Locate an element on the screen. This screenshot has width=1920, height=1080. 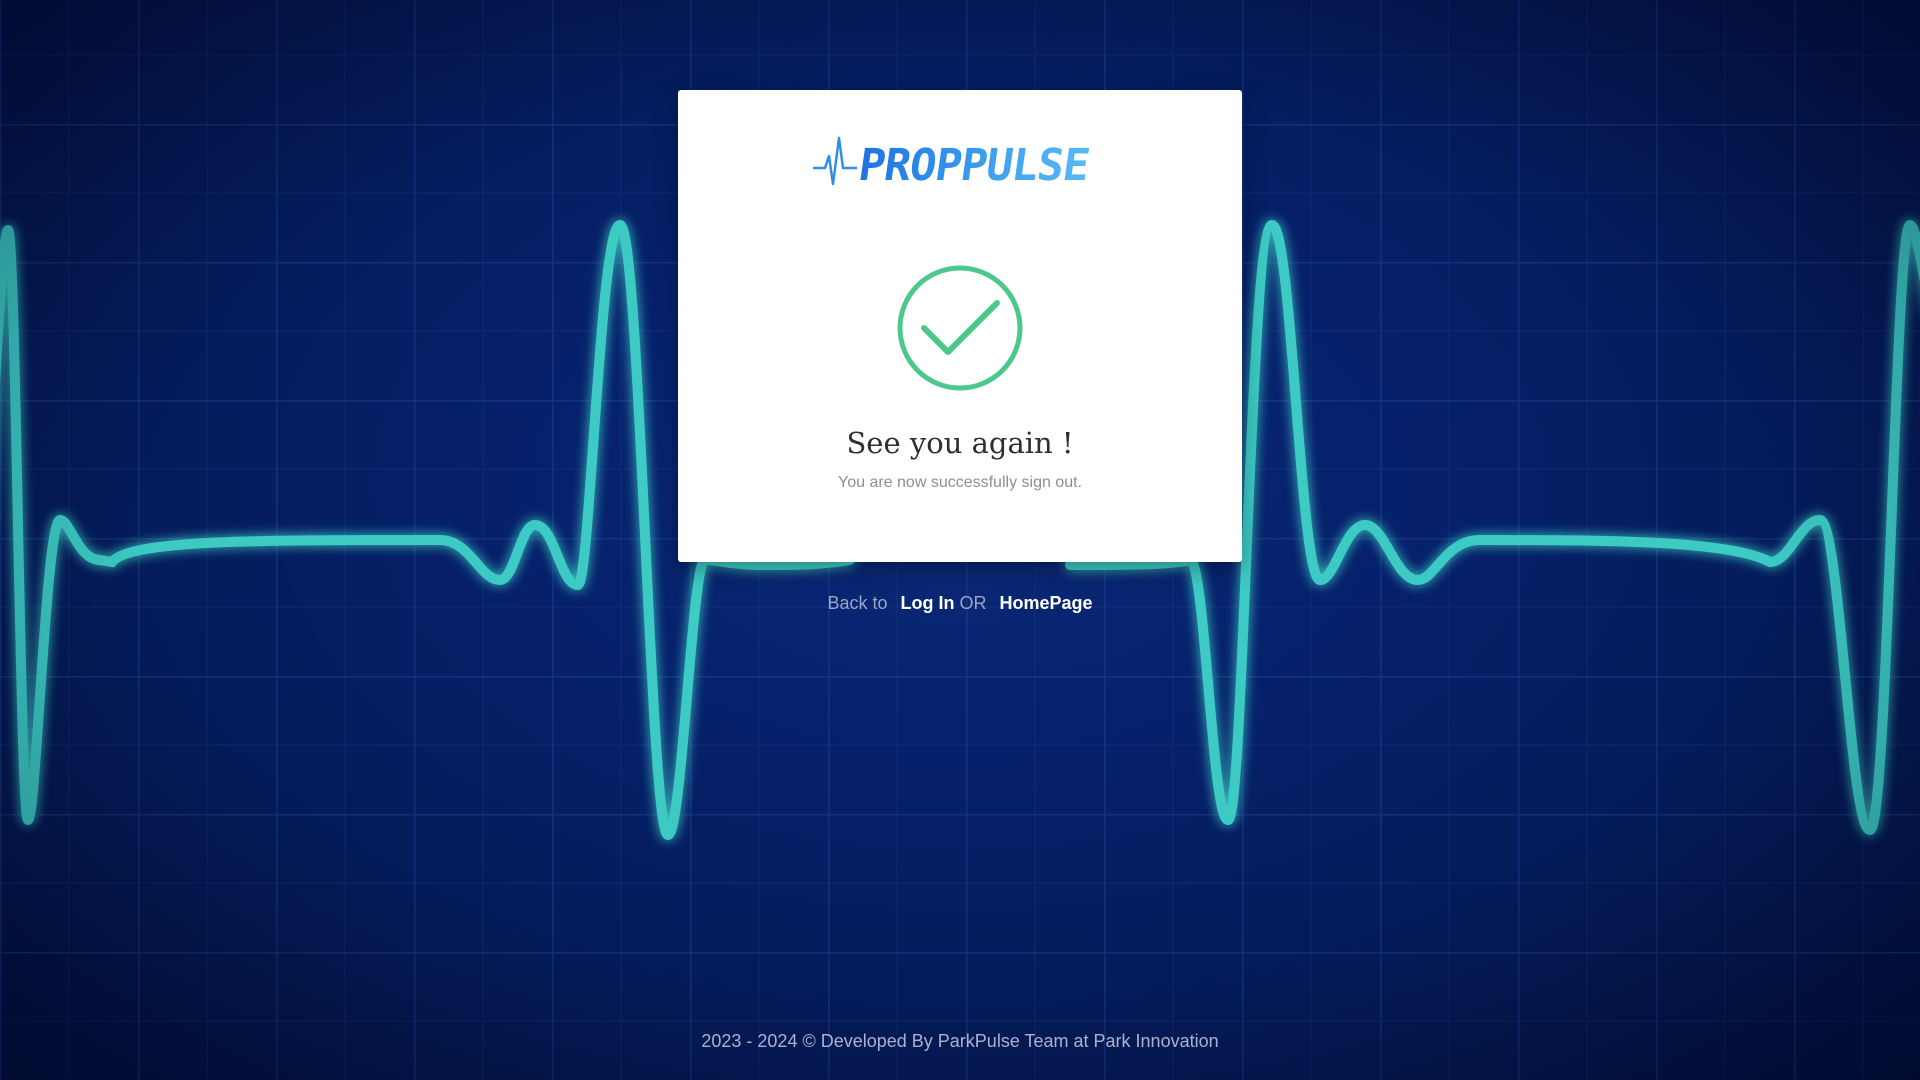
check-circle-icon is located at coordinates (960, 328).